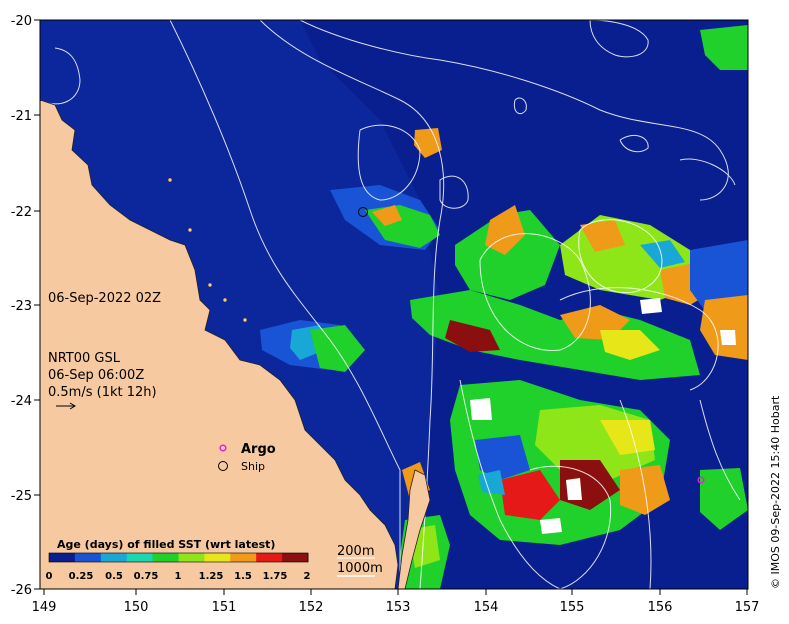 The width and height of the screenshot is (789, 624). Describe the element at coordinates (486, 607) in the screenshot. I see `lon-tick-label: 154` at that location.